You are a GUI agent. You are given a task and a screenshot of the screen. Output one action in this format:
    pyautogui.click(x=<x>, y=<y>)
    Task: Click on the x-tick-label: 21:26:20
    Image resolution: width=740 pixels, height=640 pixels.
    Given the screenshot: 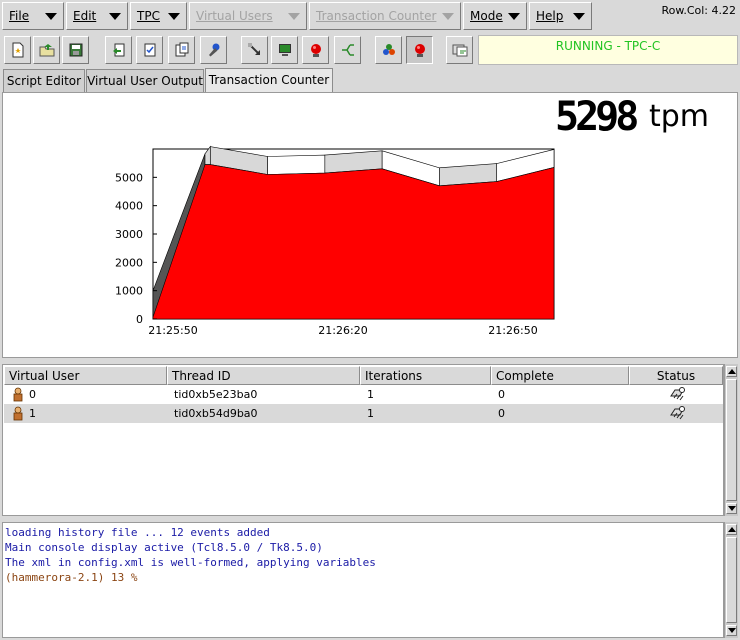 What is the action you would take?
    pyautogui.click(x=342, y=330)
    